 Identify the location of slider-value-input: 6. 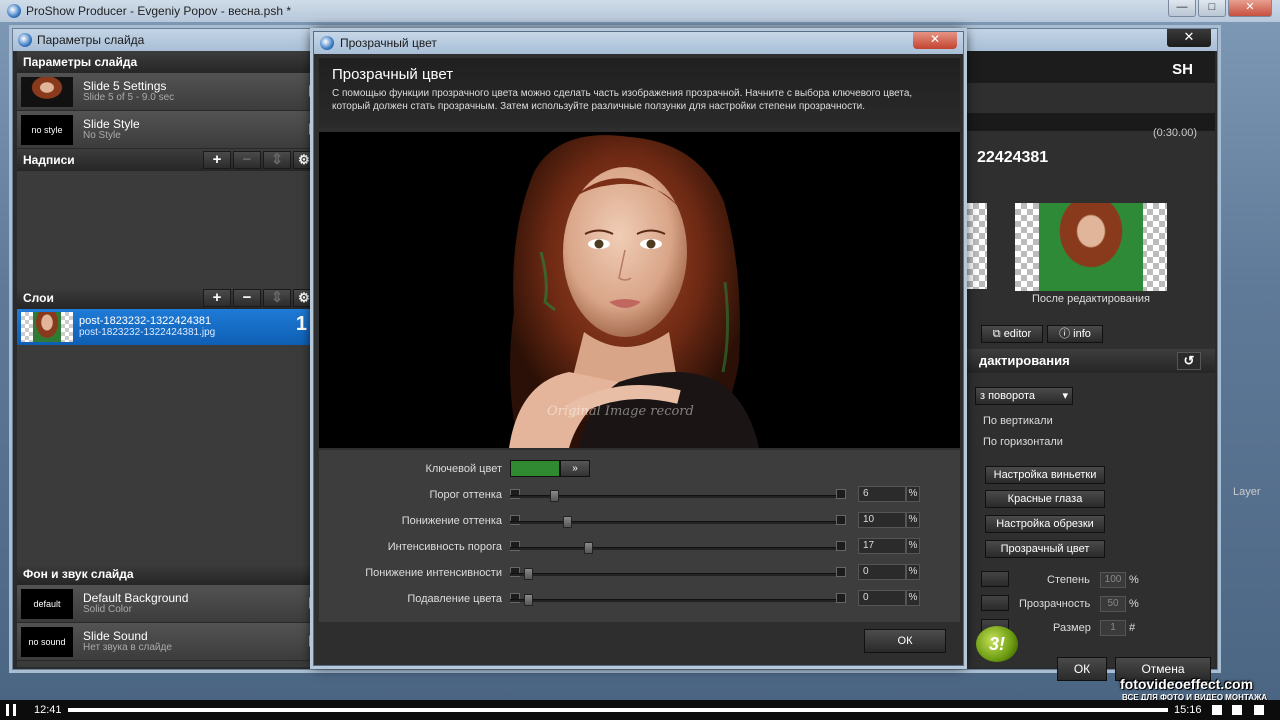
(882, 494).